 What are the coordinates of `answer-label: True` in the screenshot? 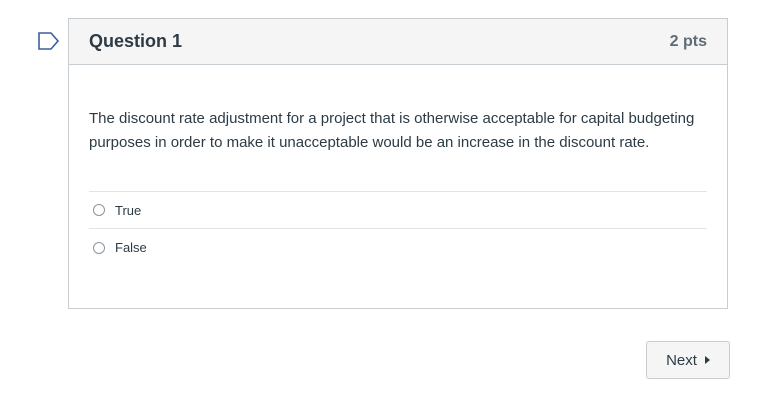 It's located at (128, 210).